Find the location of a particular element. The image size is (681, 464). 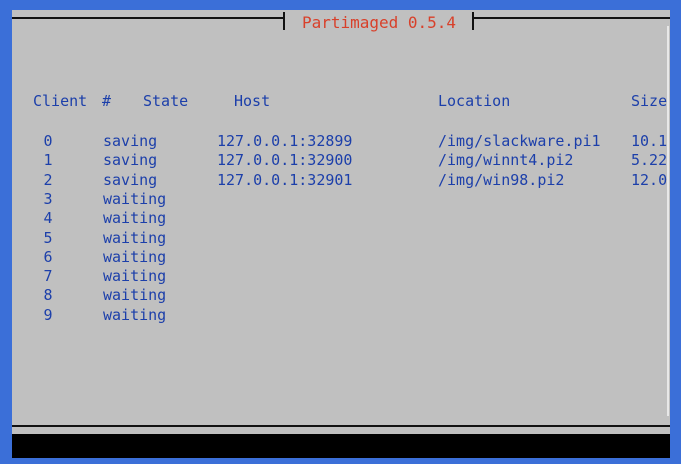

client-number-cell: 4 is located at coordinates (48, 218).